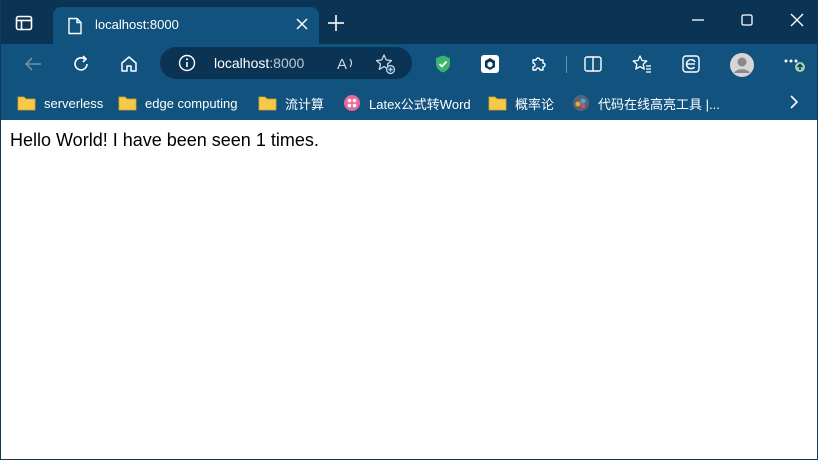 The image size is (818, 460). What do you see at coordinates (443, 64) in the screenshot?
I see `shield-extension-icon` at bounding box center [443, 64].